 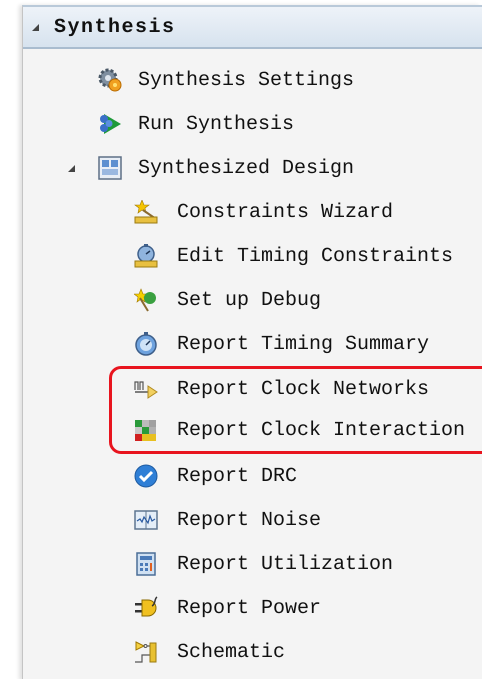 I want to click on grid-icon, so click(x=146, y=430).